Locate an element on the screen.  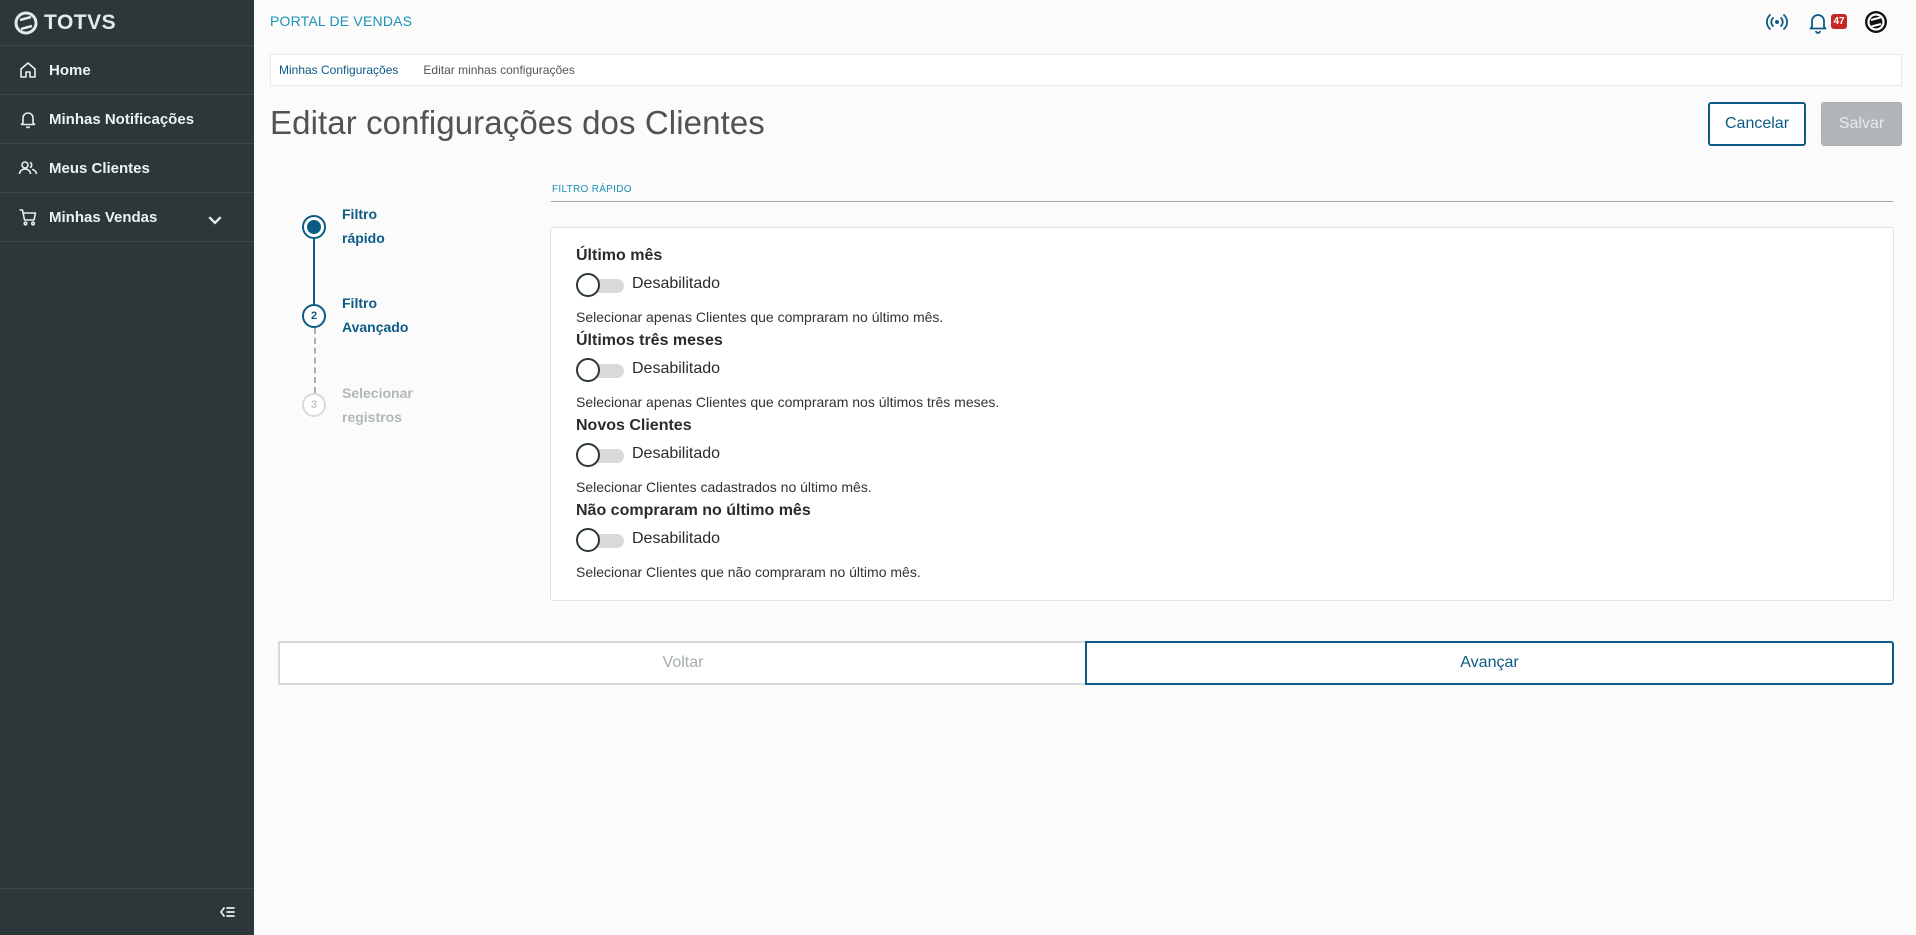
save-button: Salvar is located at coordinates (1861, 124).